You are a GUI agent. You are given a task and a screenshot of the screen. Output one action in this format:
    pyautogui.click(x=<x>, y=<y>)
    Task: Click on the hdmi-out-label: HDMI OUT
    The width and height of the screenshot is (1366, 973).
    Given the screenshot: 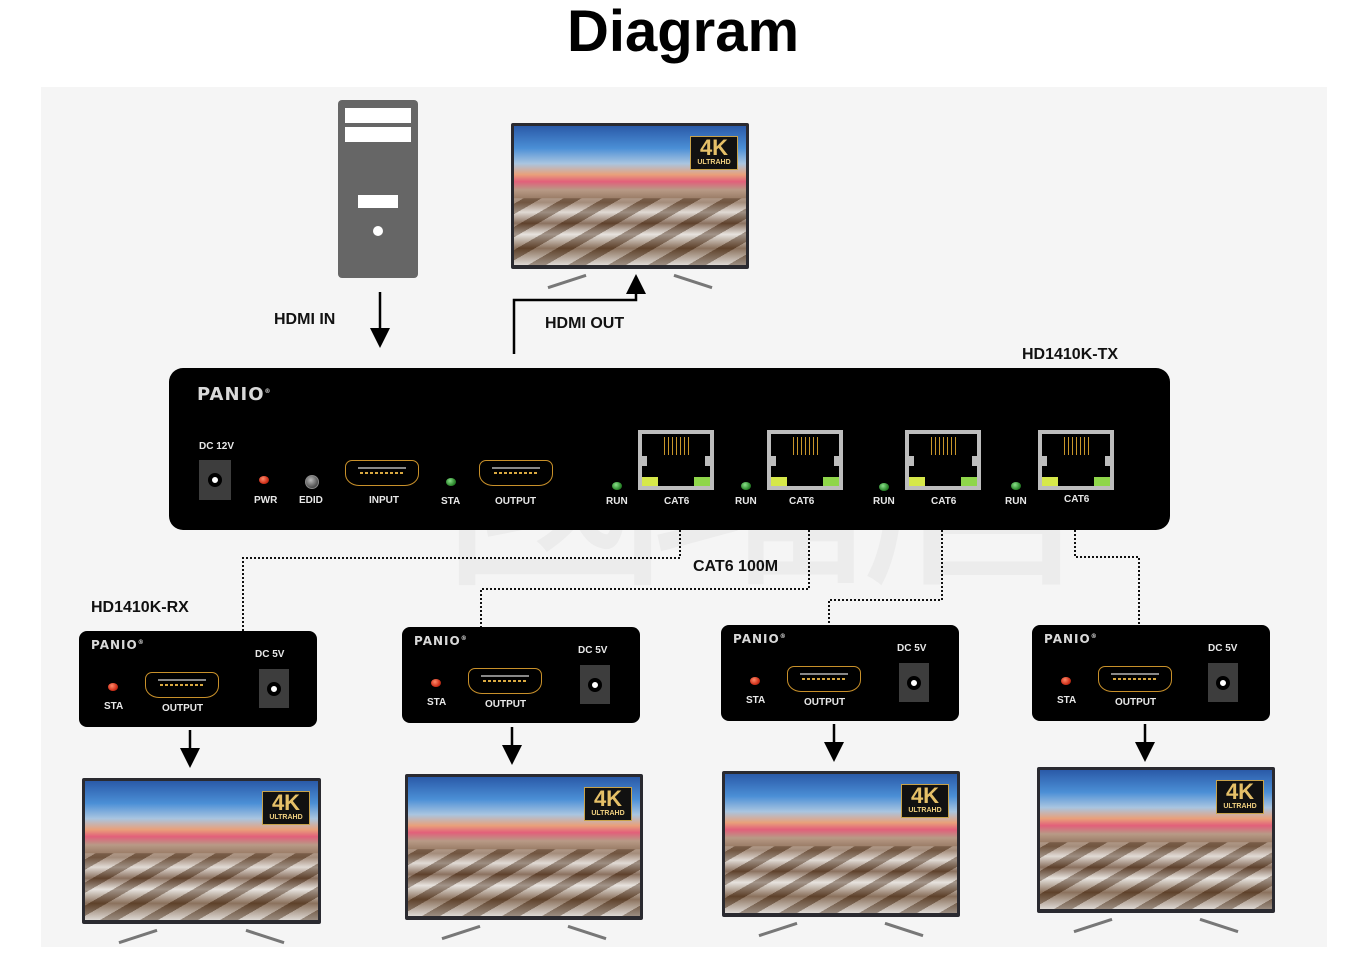 What is the action you would take?
    pyautogui.click(x=585, y=323)
    